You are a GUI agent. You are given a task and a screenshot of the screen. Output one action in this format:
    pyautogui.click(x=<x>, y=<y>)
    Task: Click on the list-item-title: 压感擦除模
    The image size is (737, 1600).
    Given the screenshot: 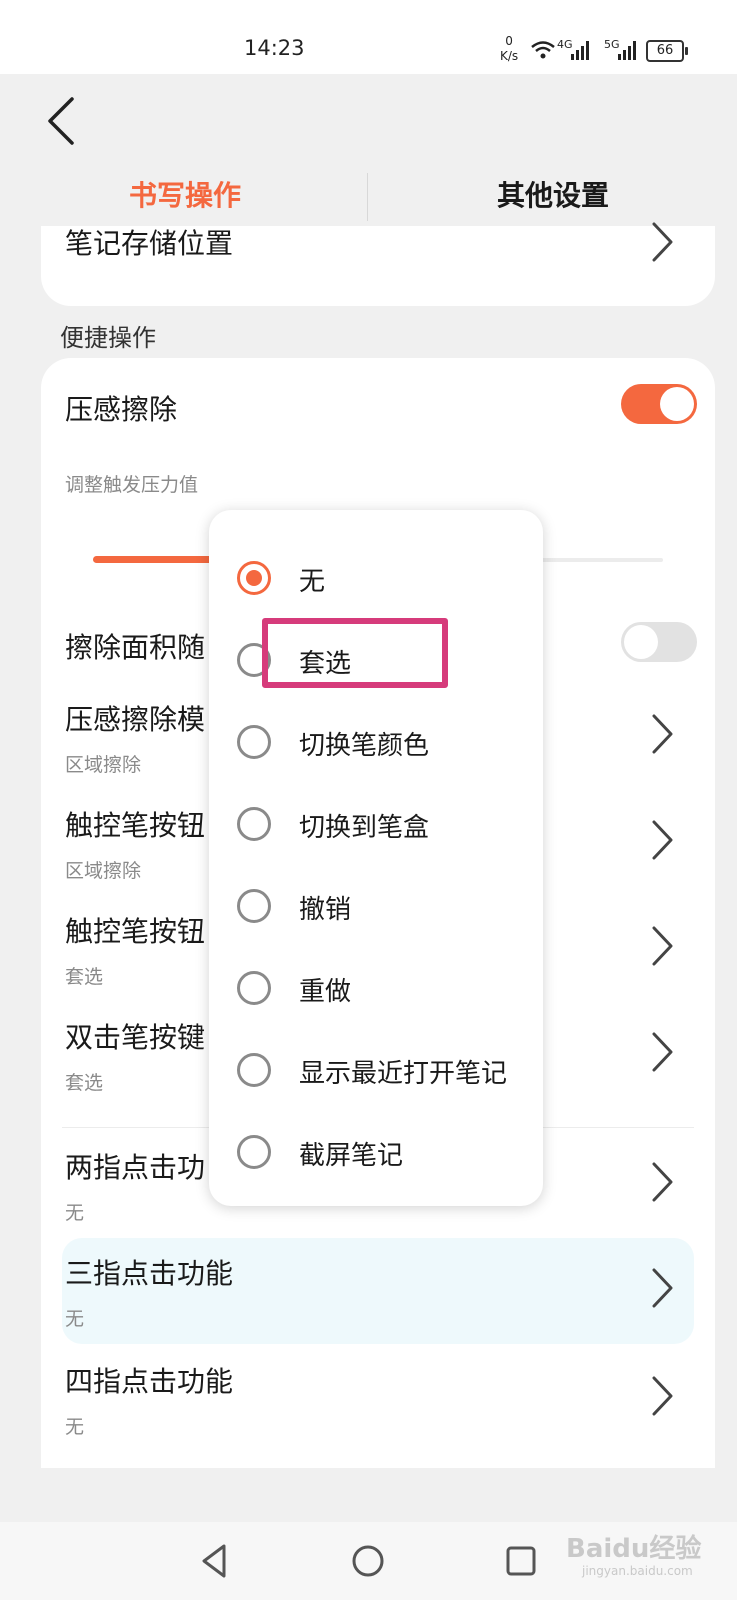 What is the action you would take?
    pyautogui.click(x=135, y=719)
    